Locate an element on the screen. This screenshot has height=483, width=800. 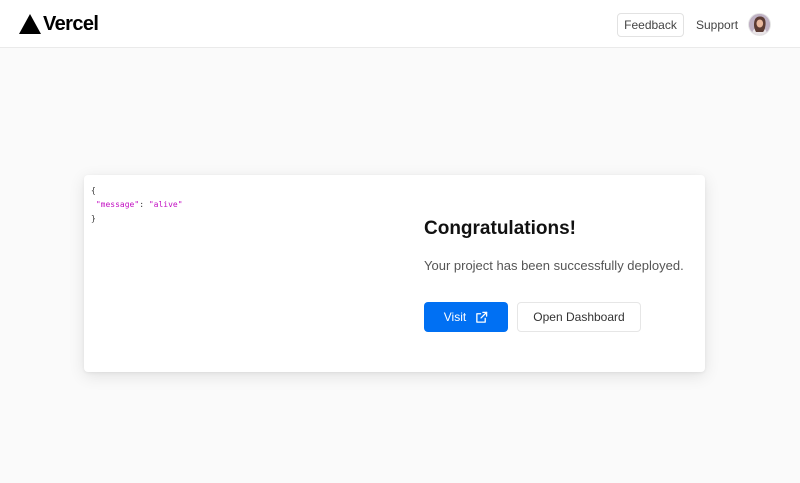
visit-label: Visit is located at coordinates (455, 317).